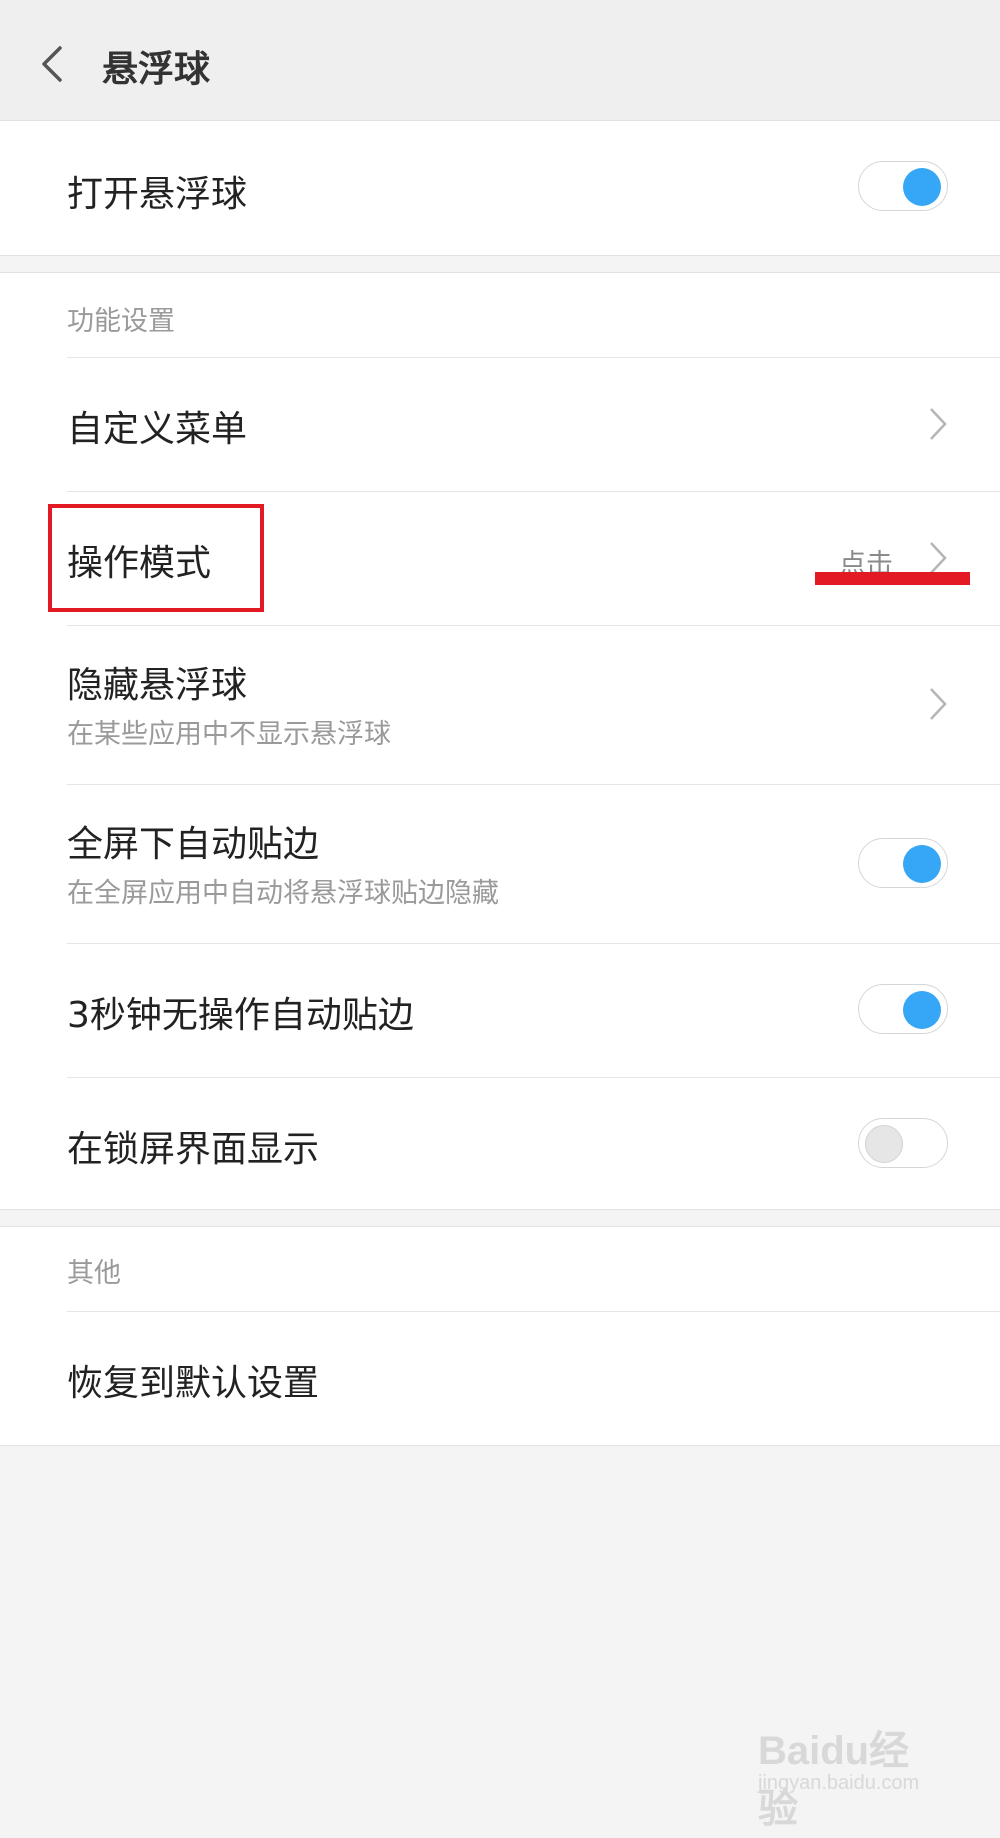  I want to click on fullscreen-edge-subtitle: 在全屏应用中自动将悬浮球贴边隐藏, so click(283, 893).